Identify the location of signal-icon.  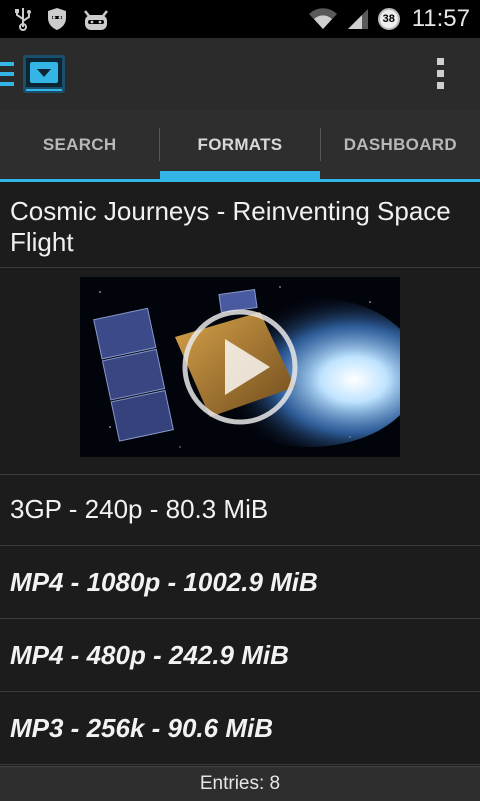
(358, 19).